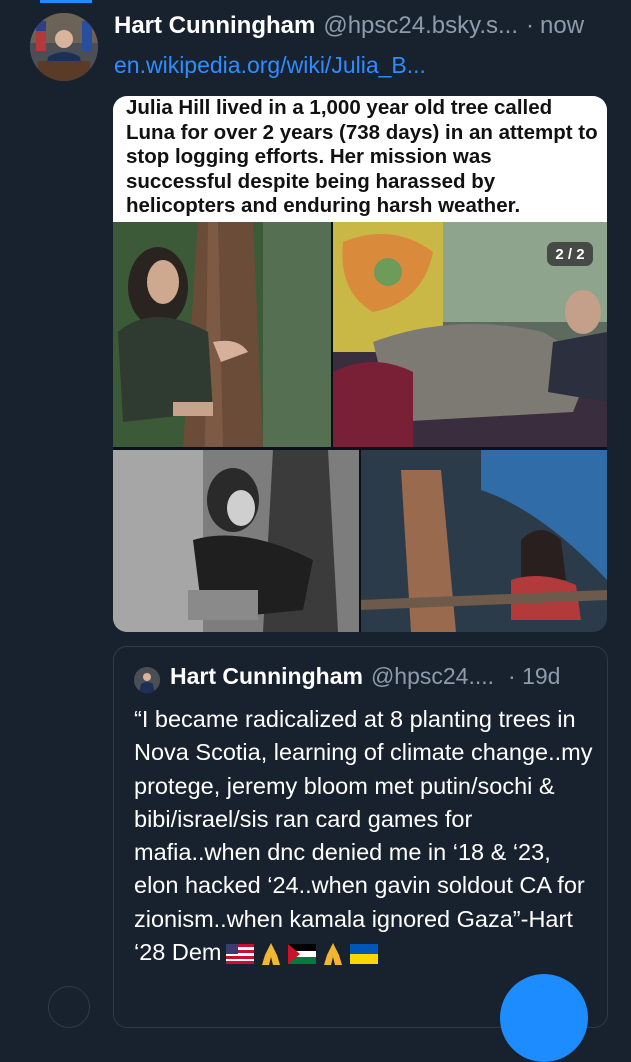 This screenshot has width=631, height=1062. What do you see at coordinates (239, 953) in the screenshot?
I see `us-flag-icon` at bounding box center [239, 953].